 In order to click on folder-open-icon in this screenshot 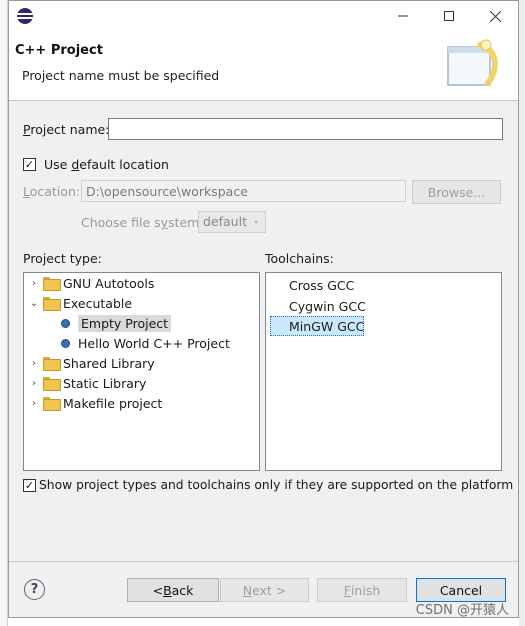, I will do `click(52, 304)`.